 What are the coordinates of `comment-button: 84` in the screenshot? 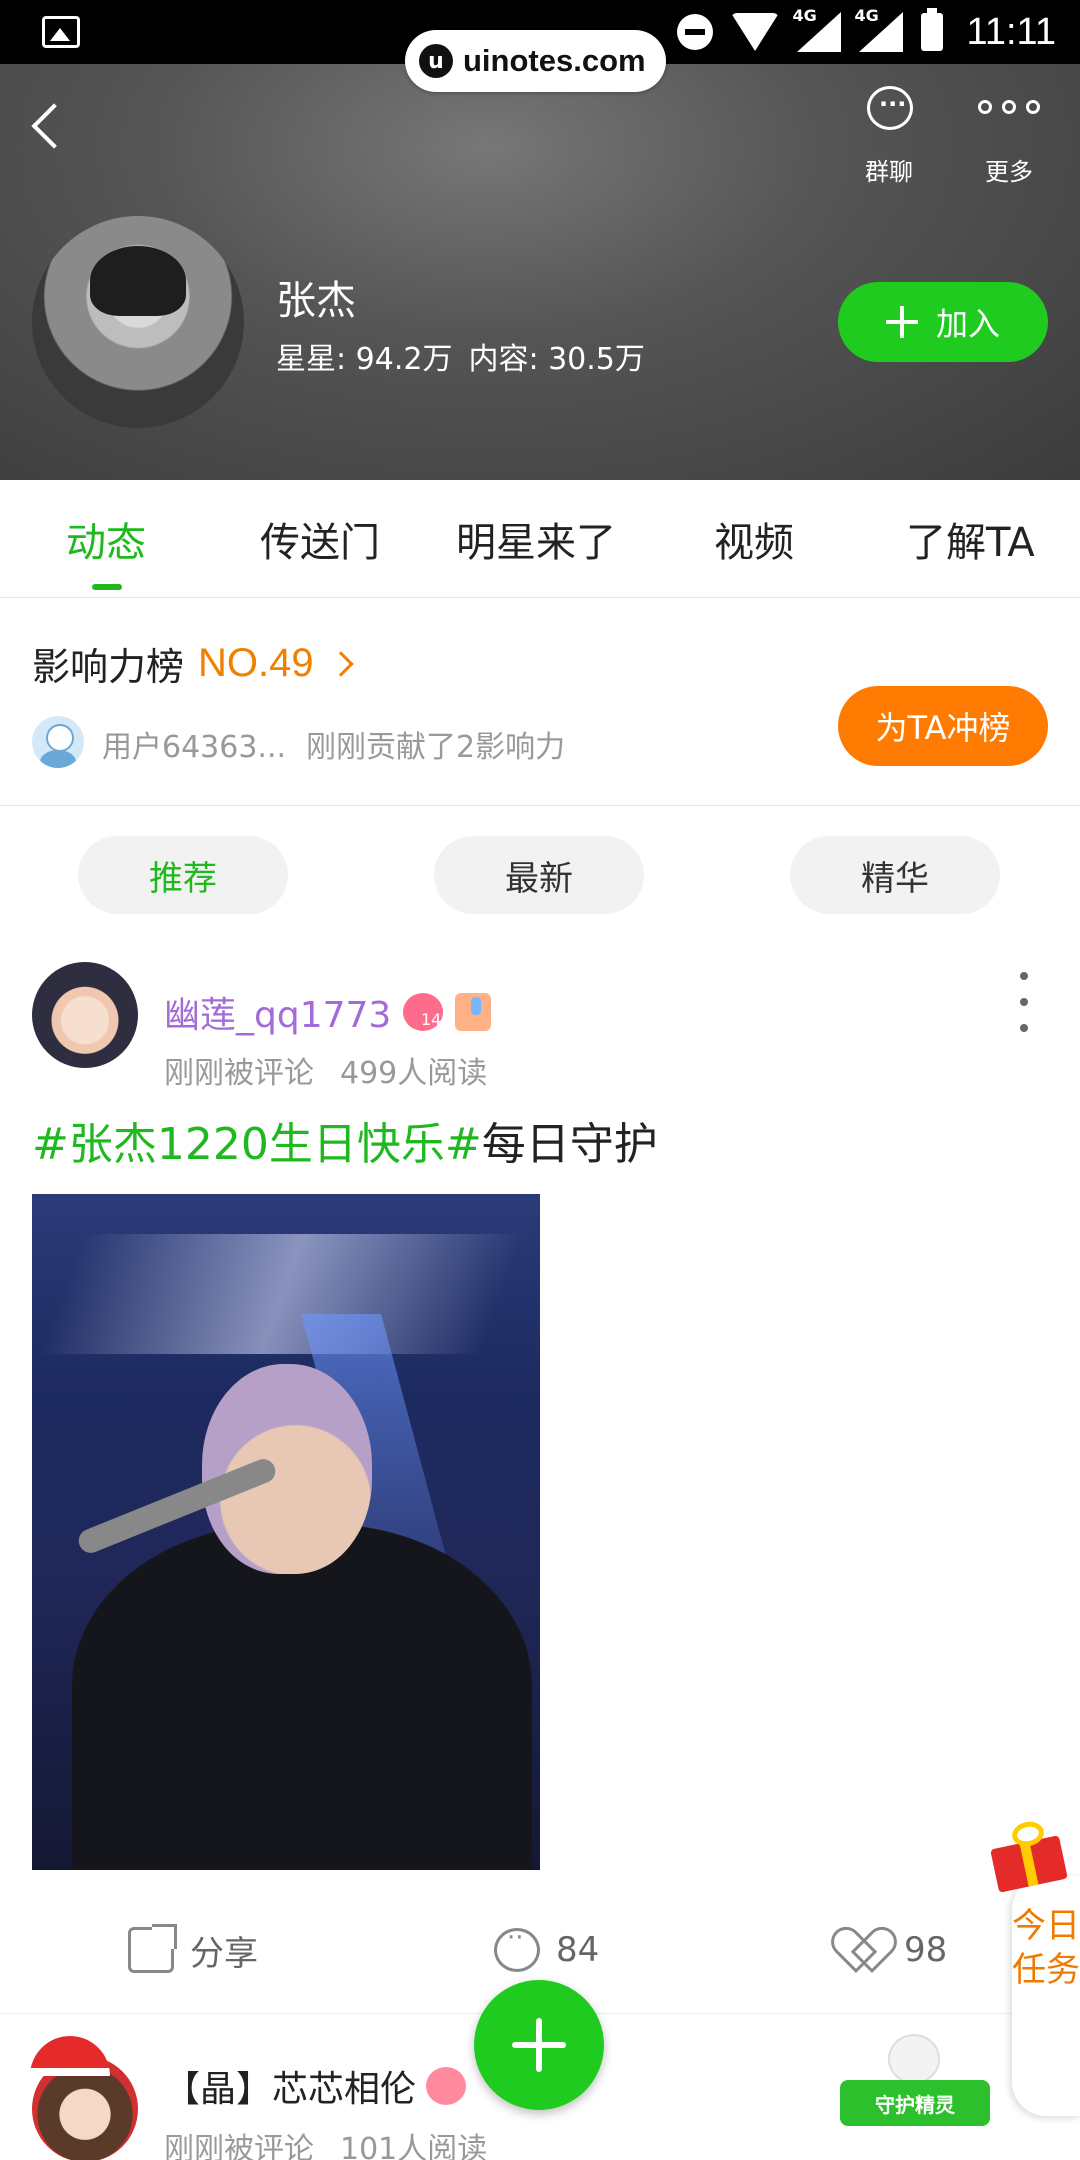 It's located at (546, 1950).